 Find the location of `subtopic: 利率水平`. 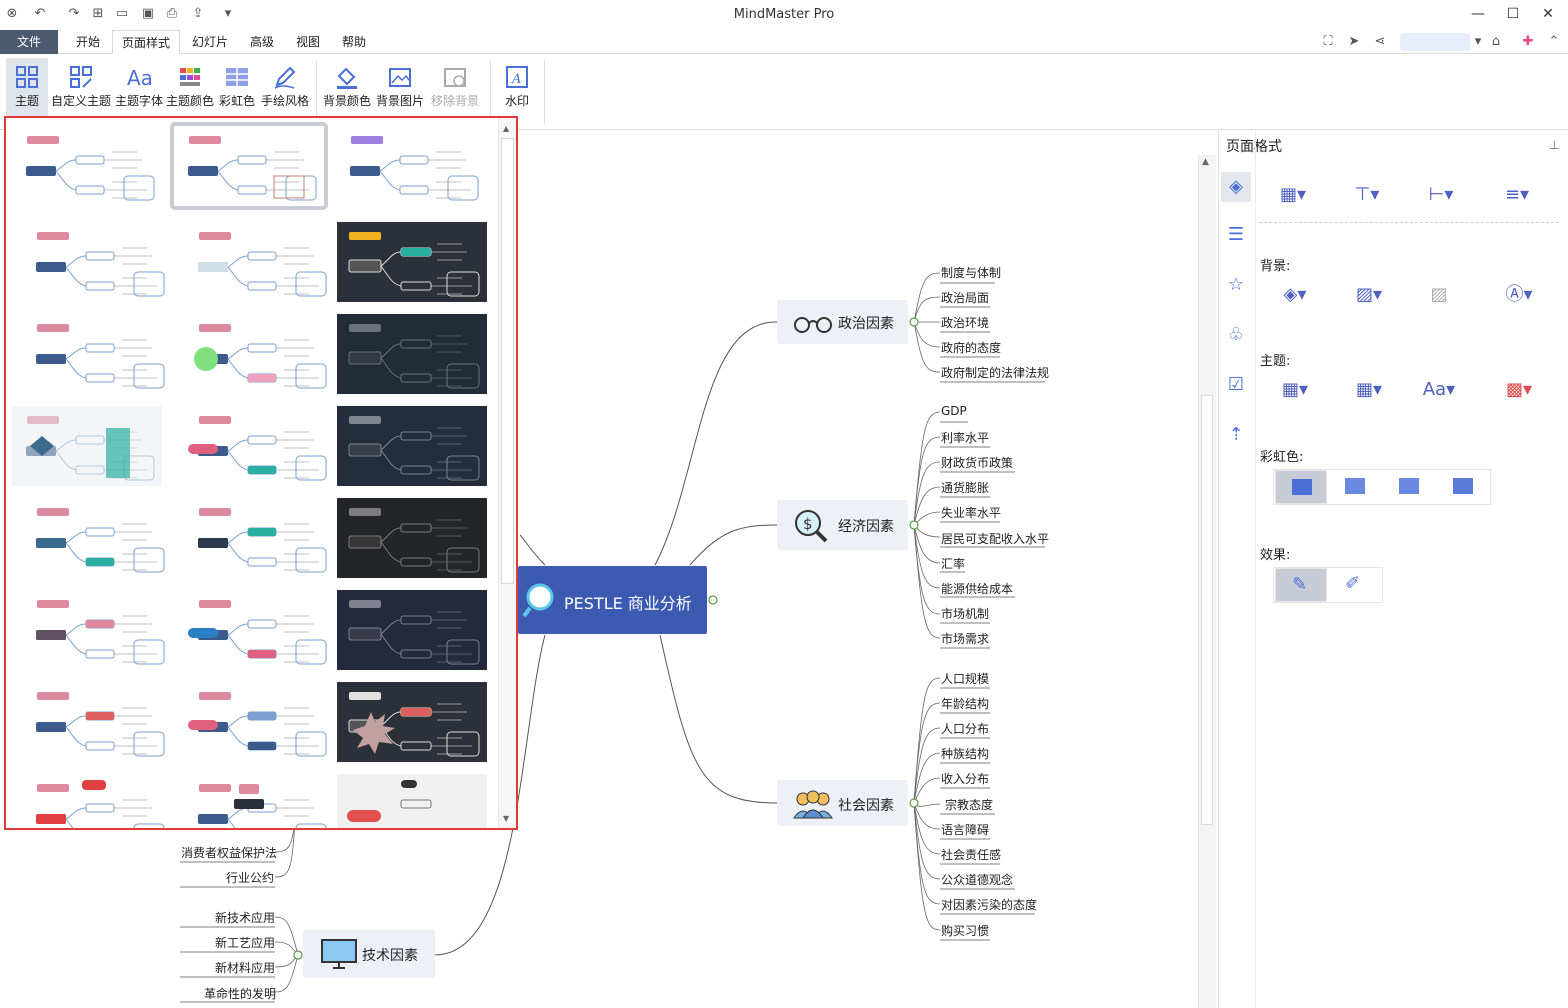

subtopic: 利率水平 is located at coordinates (965, 437).